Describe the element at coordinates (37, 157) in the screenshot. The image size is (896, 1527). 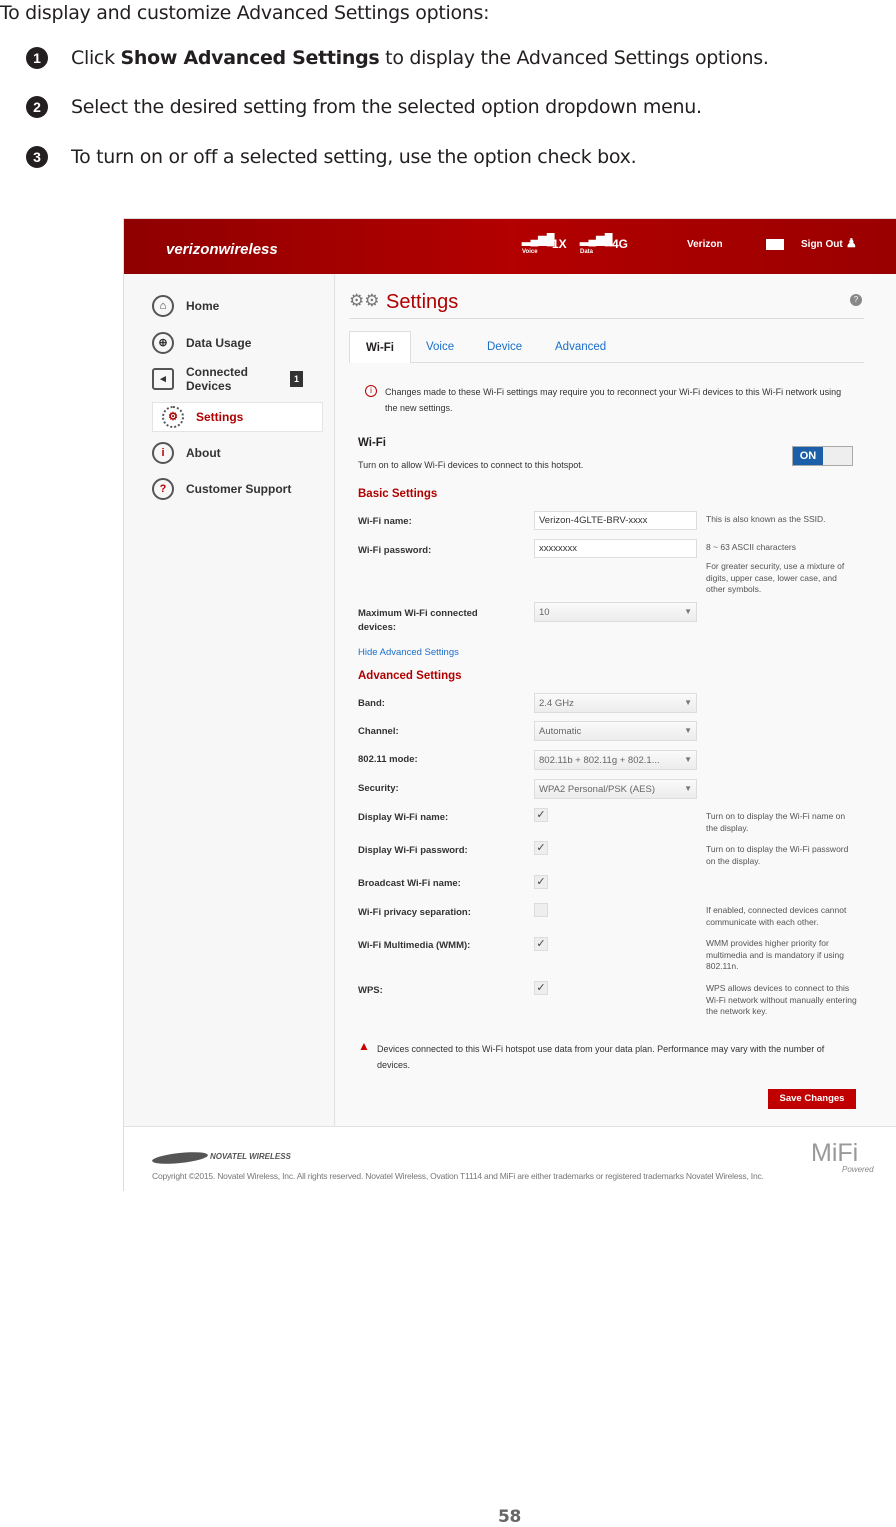
I see `step-3-badge: 3` at that location.